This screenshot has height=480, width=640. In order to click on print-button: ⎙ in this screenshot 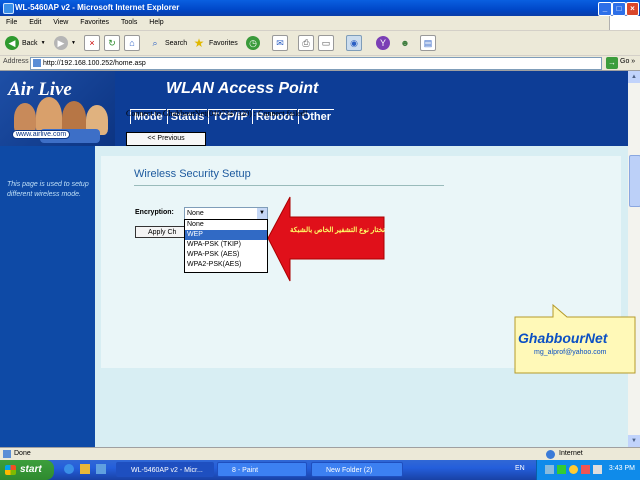, I will do `click(306, 43)`.